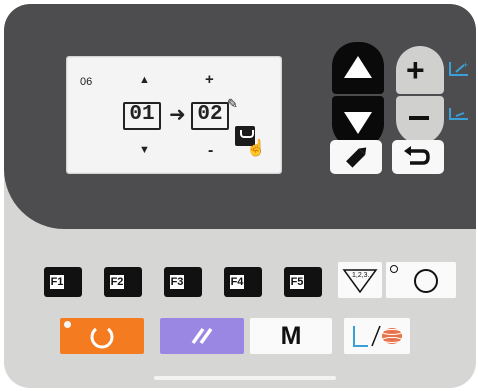 This screenshot has width=478, height=391. What do you see at coordinates (117, 282) in the screenshot?
I see `f2-label: F2` at bounding box center [117, 282].